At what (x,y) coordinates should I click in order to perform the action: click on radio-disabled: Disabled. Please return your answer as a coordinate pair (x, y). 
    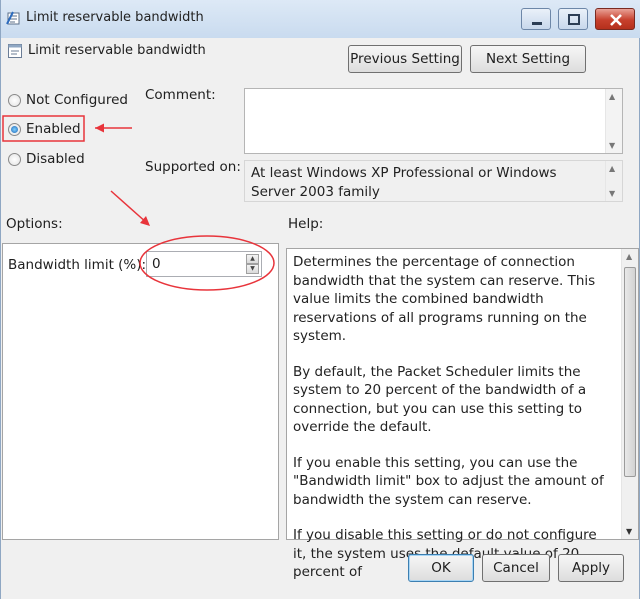
    Looking at the image, I should click on (46, 159).